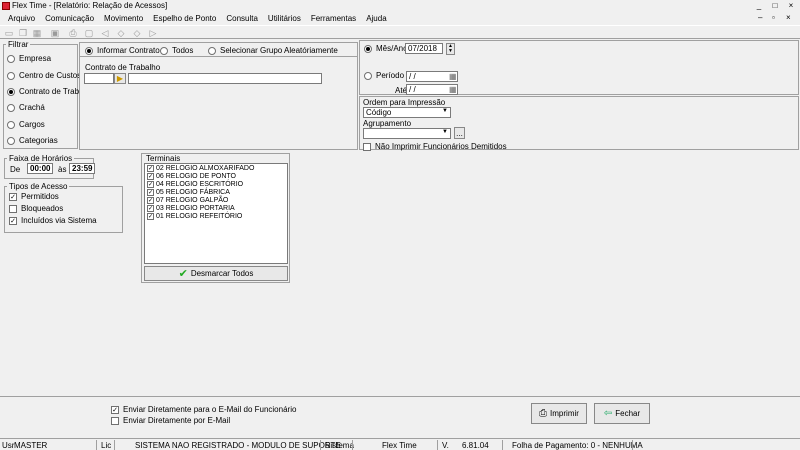 The height and width of the screenshot is (450, 800). I want to click on filtrar-categorias: Categorias, so click(32, 140).